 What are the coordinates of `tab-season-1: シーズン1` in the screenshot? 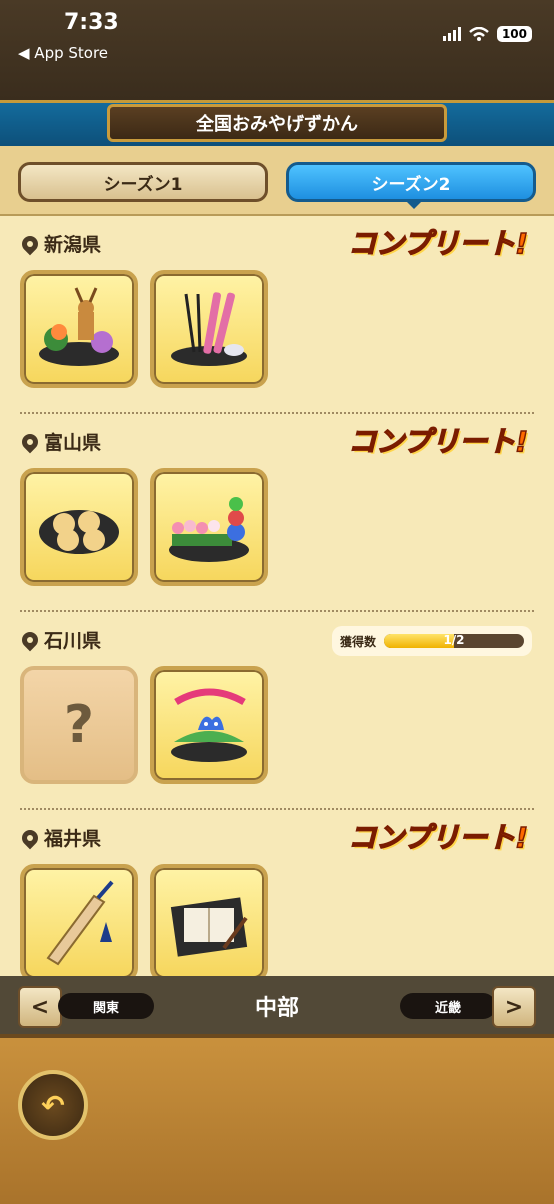 It's located at (143, 182).